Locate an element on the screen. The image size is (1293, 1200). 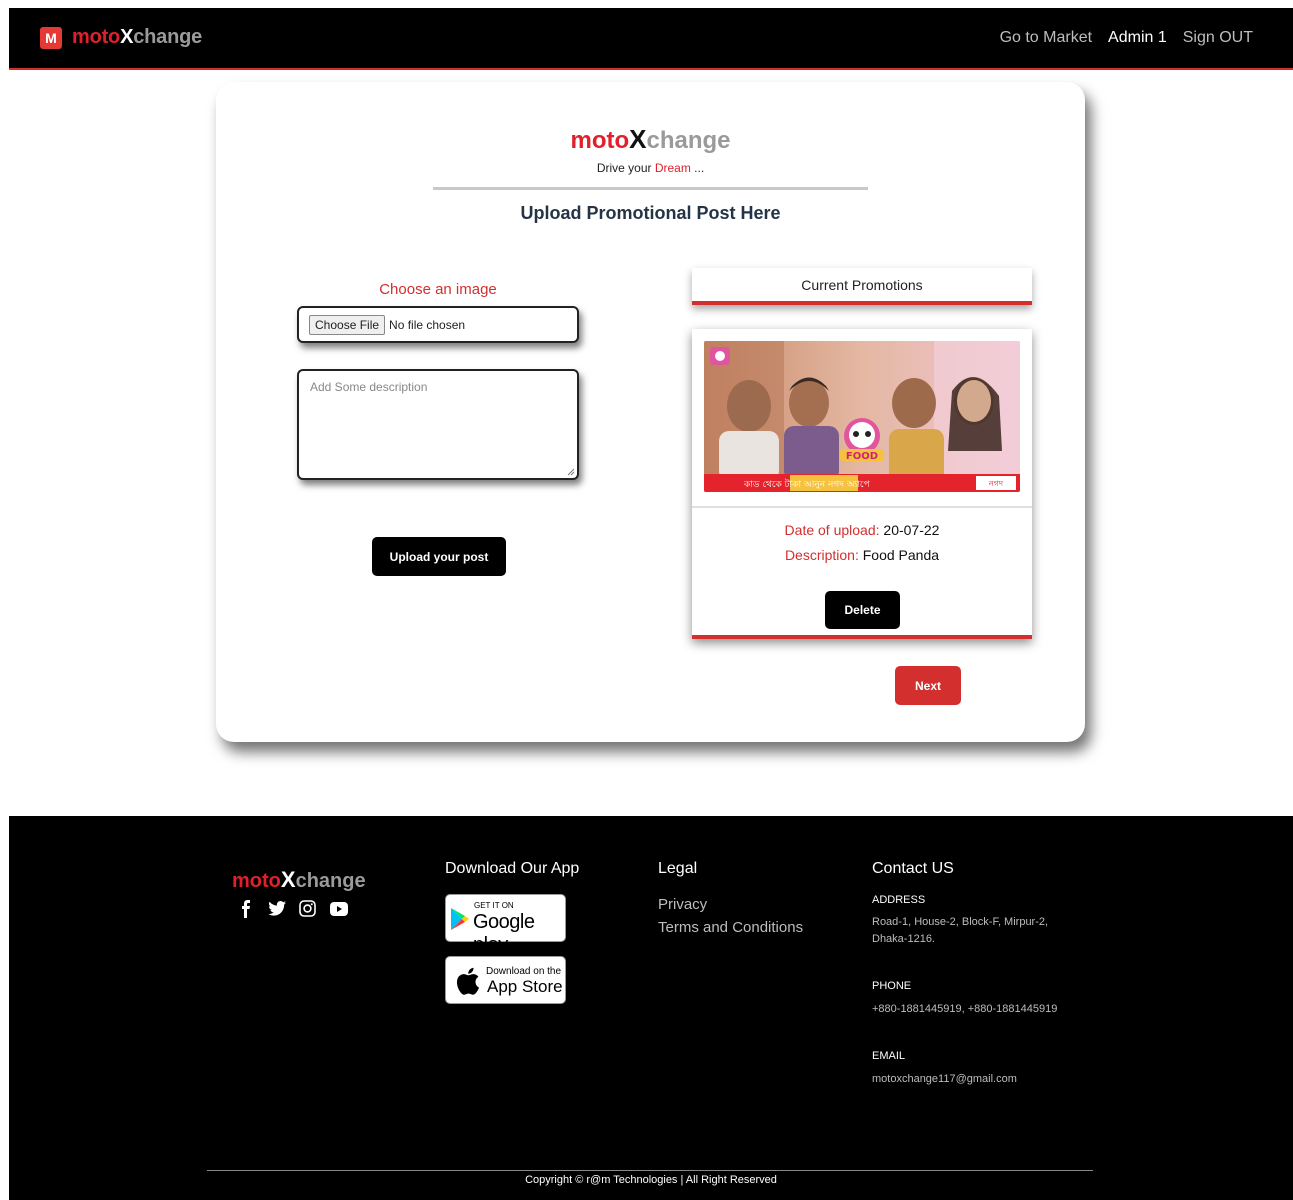
upload-date-line: Date of upload: 20-07-22 is located at coordinates (862, 530).